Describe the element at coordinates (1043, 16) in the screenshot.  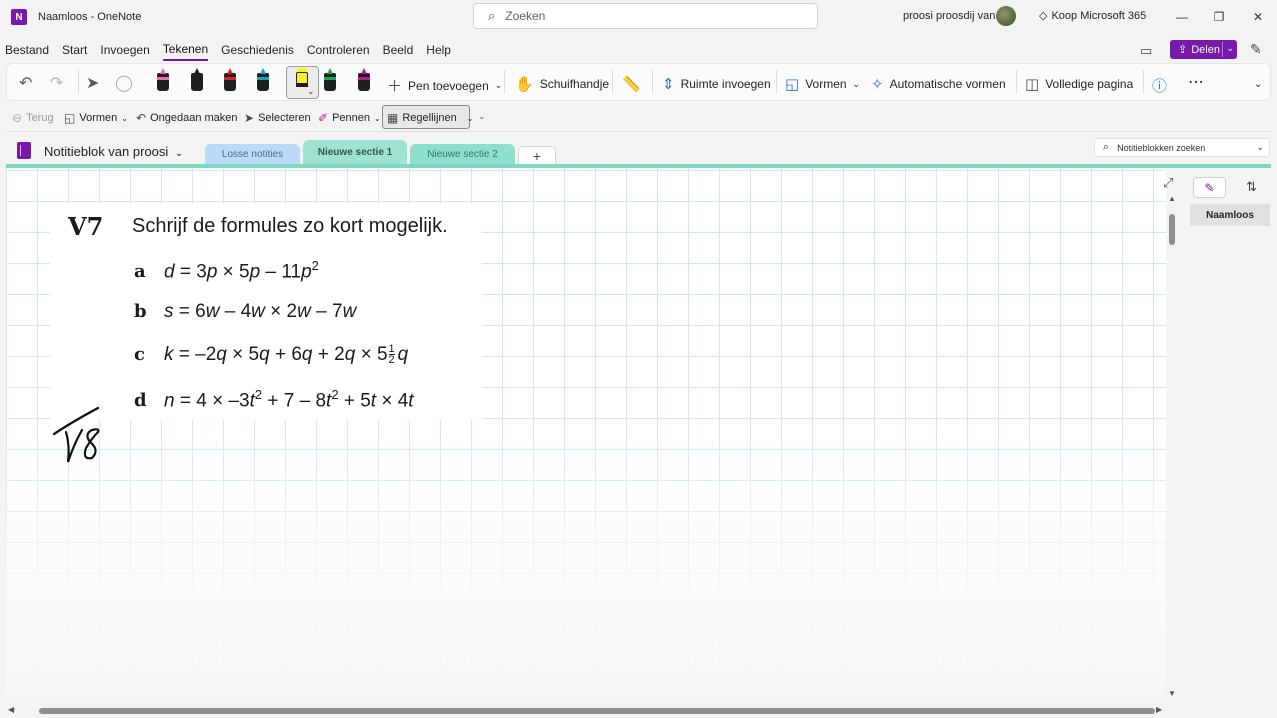
I see `diamond-icon: ◇` at that location.